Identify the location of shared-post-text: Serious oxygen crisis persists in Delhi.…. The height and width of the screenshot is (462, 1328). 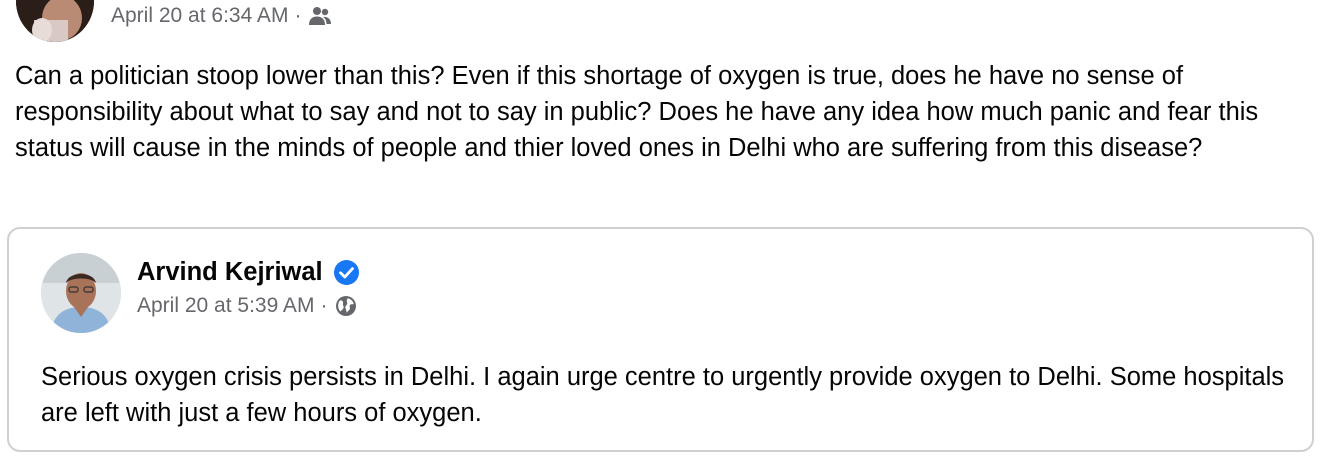
(663, 395).